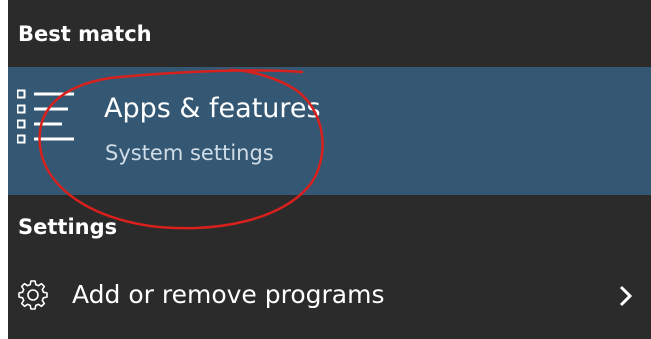 This screenshot has width=651, height=339. I want to click on result-title: Apps & features, so click(212, 108).